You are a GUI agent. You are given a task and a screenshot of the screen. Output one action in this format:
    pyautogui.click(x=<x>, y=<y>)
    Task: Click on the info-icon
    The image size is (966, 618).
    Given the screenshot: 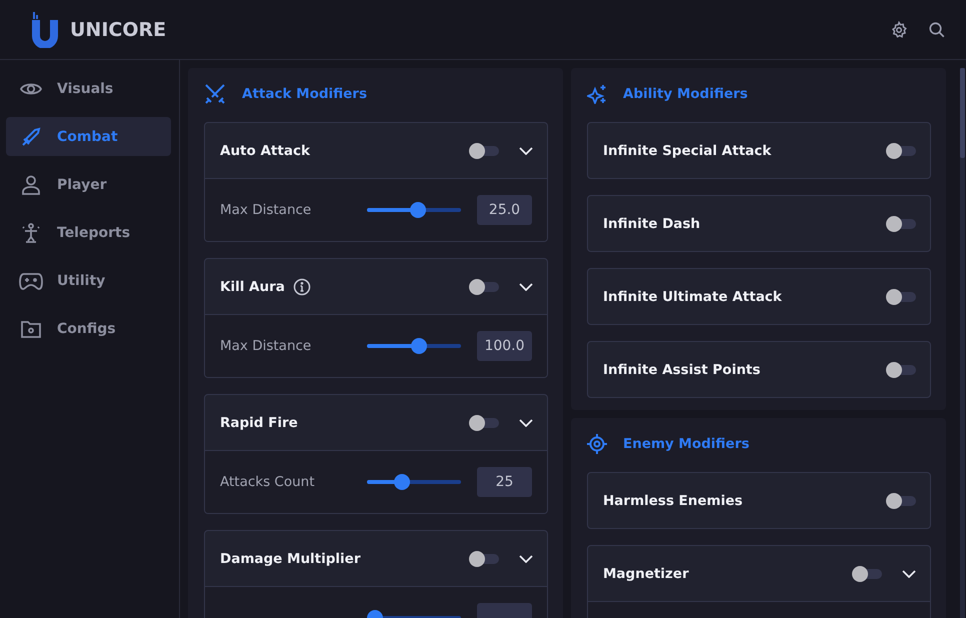 What is the action you would take?
    pyautogui.click(x=301, y=287)
    